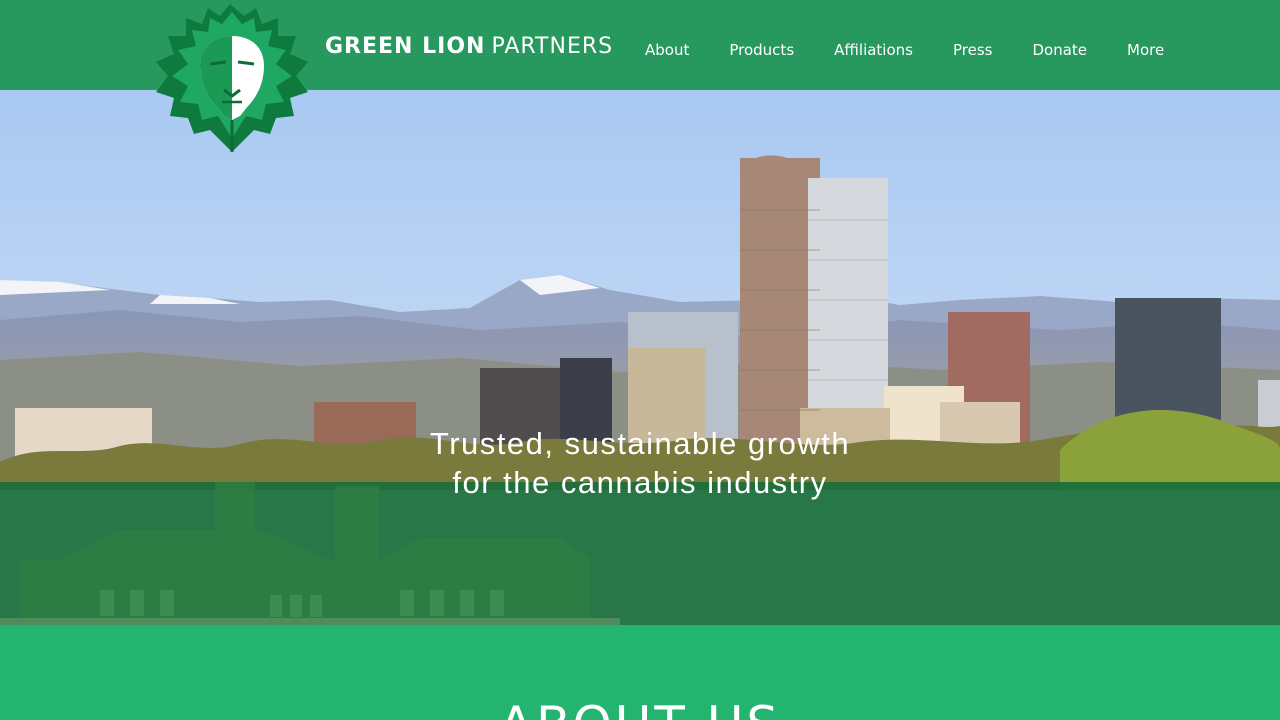  Describe the element at coordinates (873, 50) in the screenshot. I see `nav-item-affiliations: Affiliations` at that location.